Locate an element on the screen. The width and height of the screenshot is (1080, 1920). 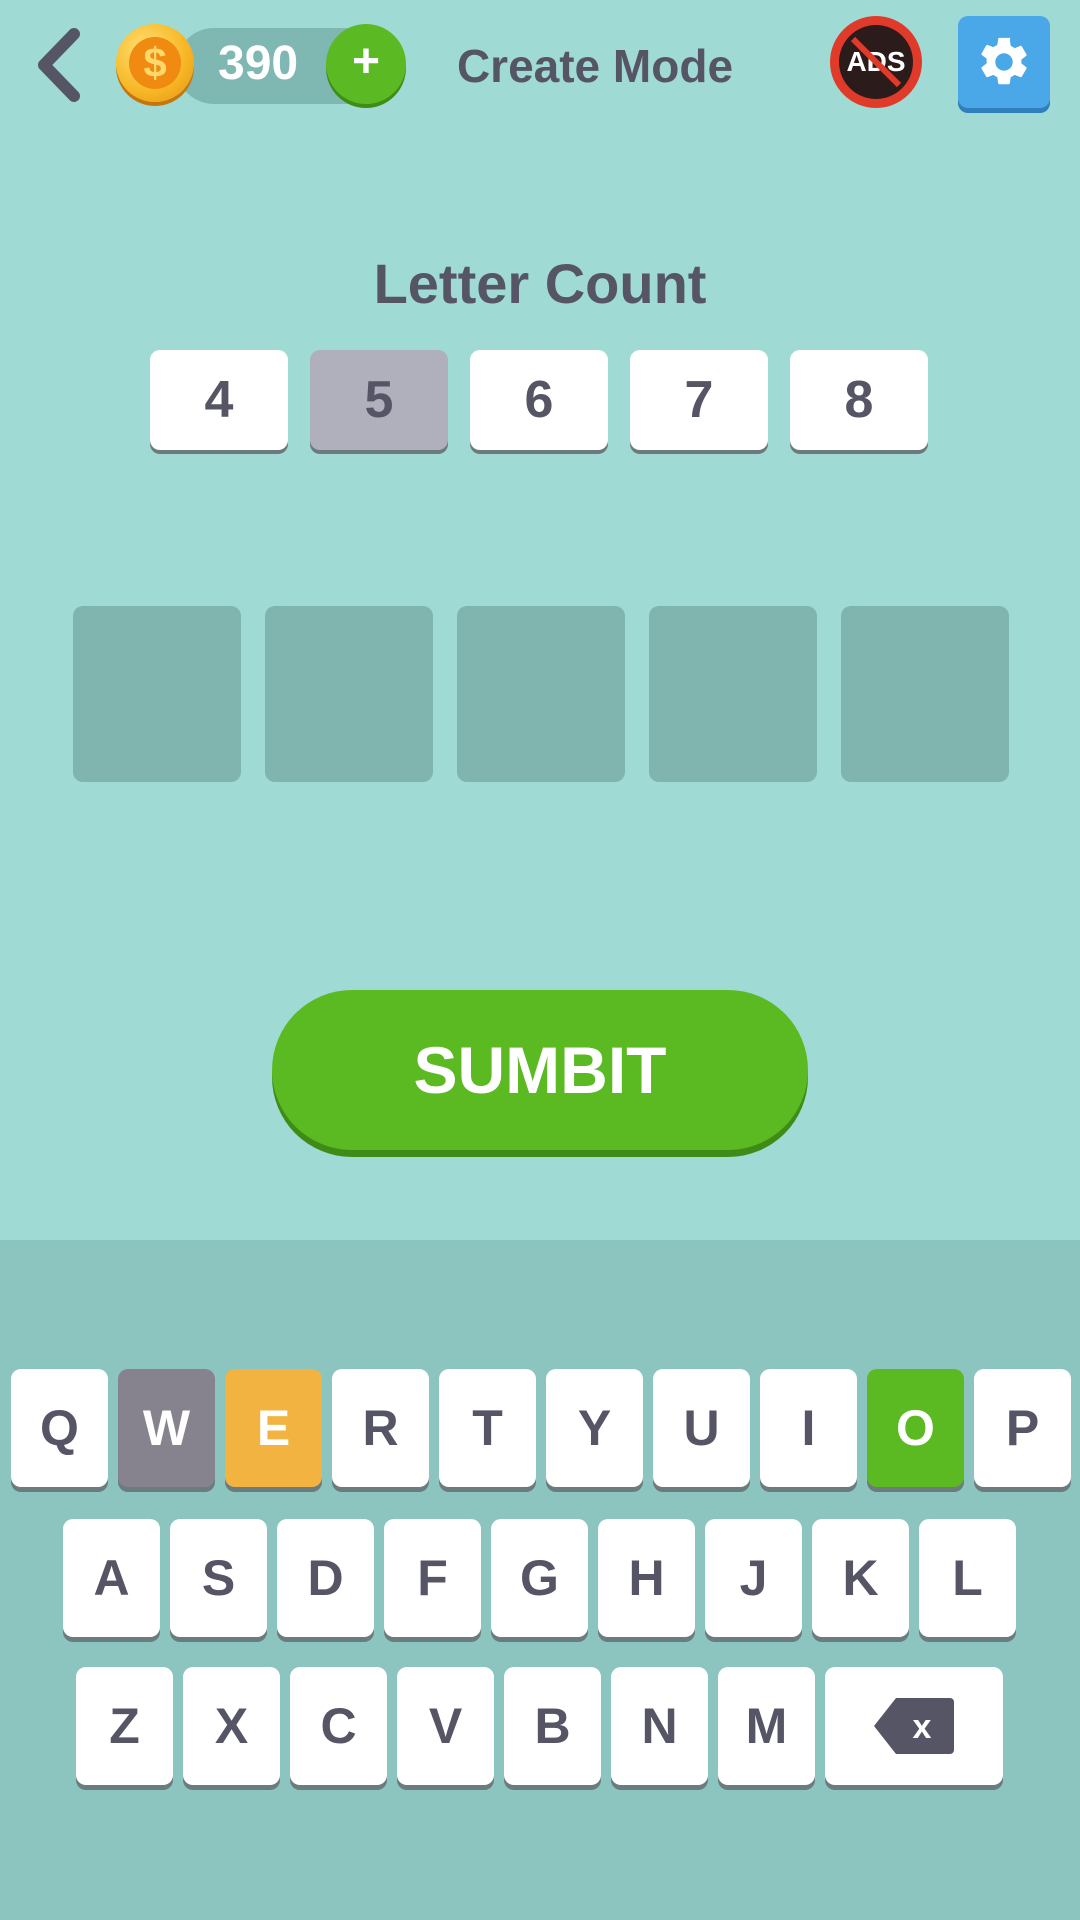
key-f: F is located at coordinates (432, 1578).